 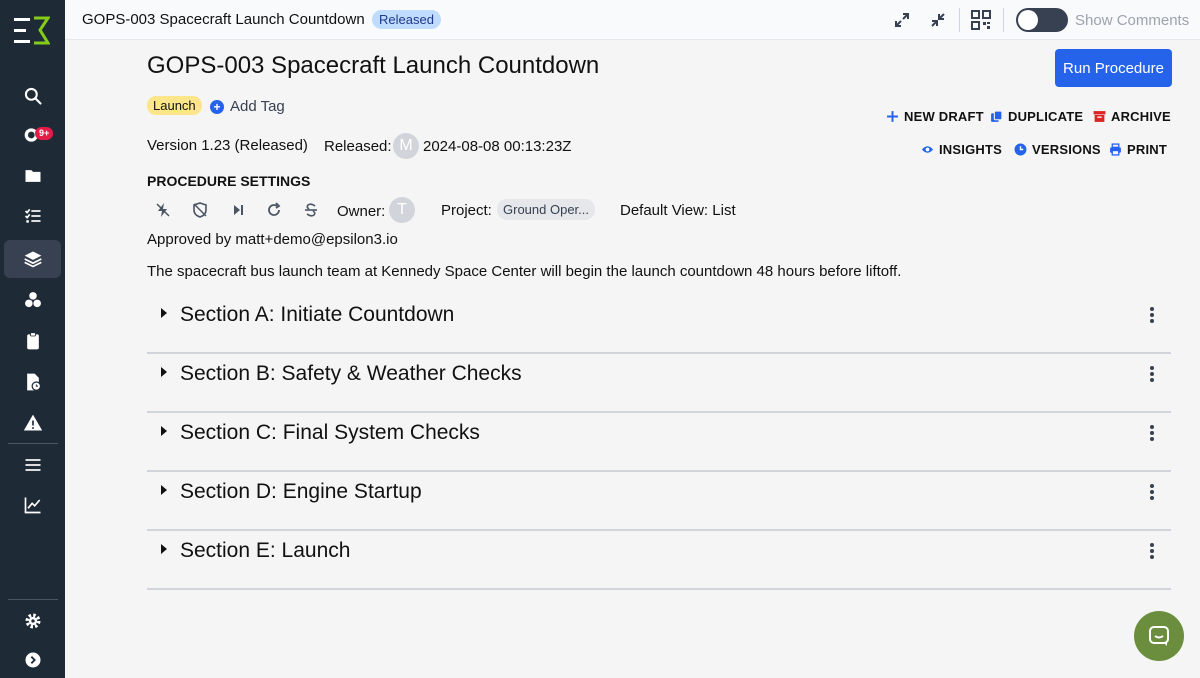 I want to click on archive-box-icon, so click(x=1099, y=116).